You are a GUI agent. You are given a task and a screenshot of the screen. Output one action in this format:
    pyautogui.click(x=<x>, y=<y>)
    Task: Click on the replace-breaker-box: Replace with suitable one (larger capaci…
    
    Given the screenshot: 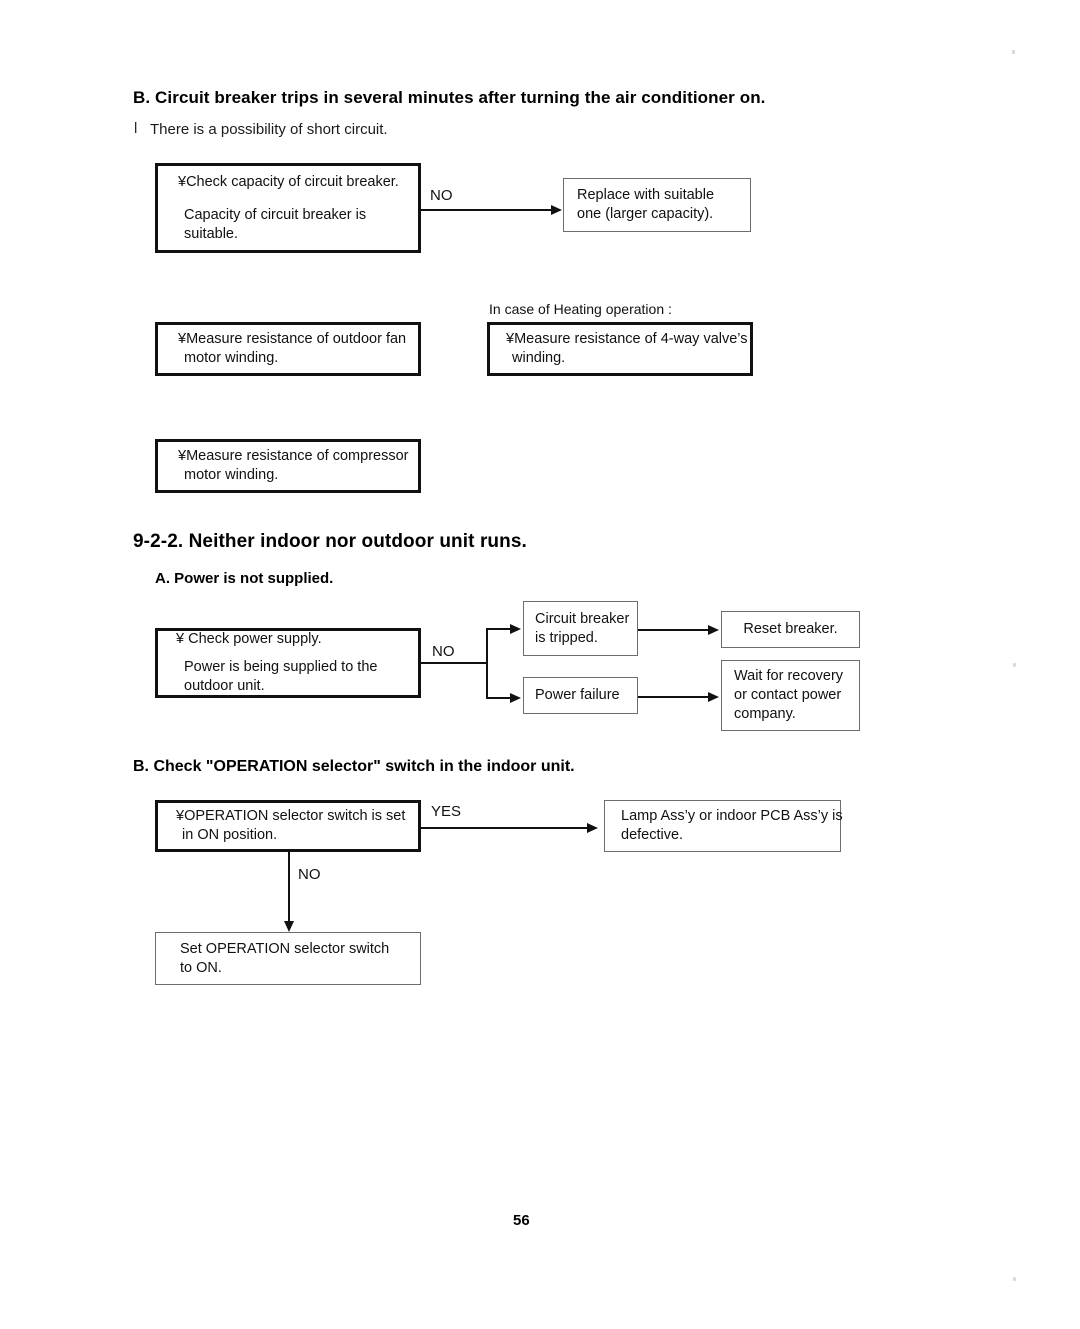 What is the action you would take?
    pyautogui.click(x=657, y=205)
    